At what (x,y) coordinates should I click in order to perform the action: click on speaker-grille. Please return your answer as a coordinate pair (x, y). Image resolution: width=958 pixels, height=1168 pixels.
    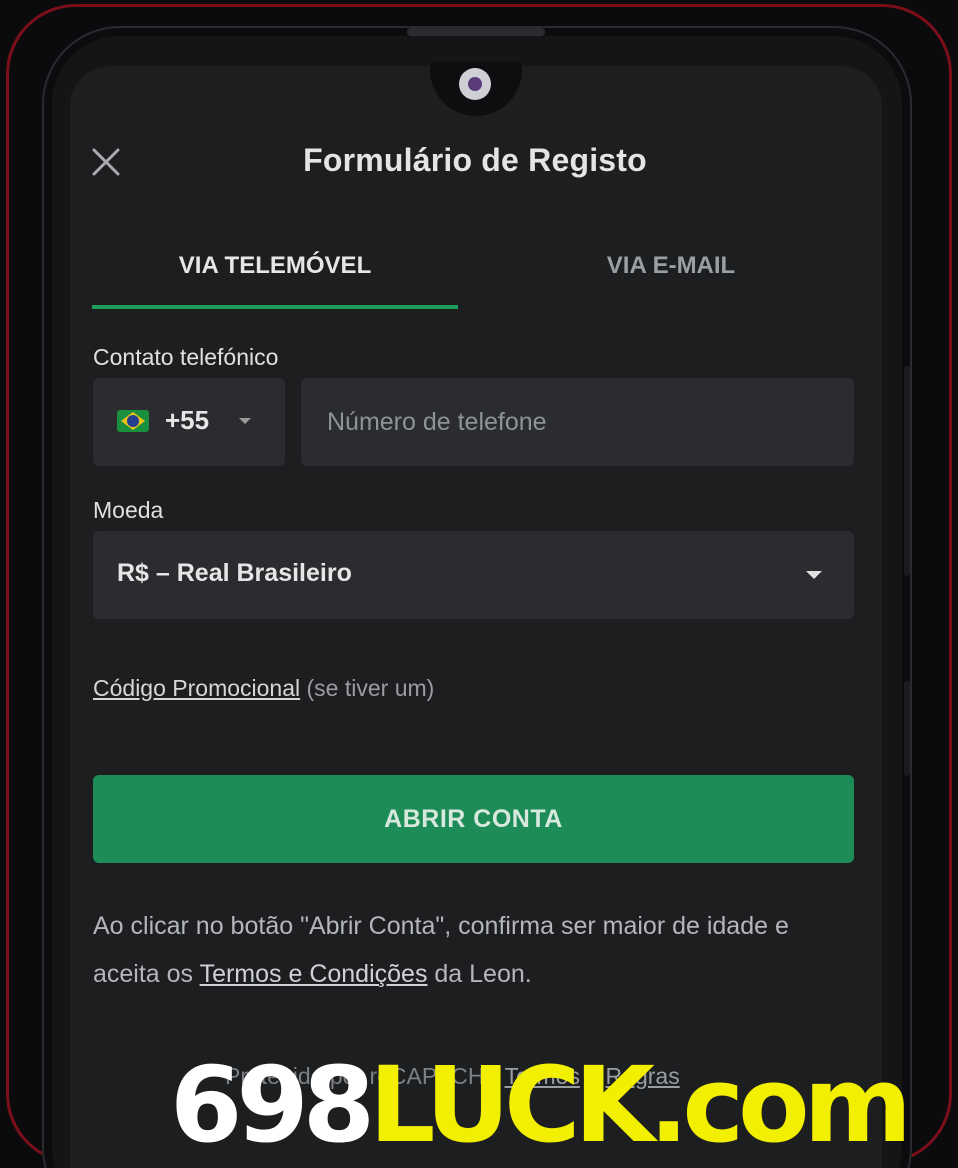
    Looking at the image, I should click on (476, 32).